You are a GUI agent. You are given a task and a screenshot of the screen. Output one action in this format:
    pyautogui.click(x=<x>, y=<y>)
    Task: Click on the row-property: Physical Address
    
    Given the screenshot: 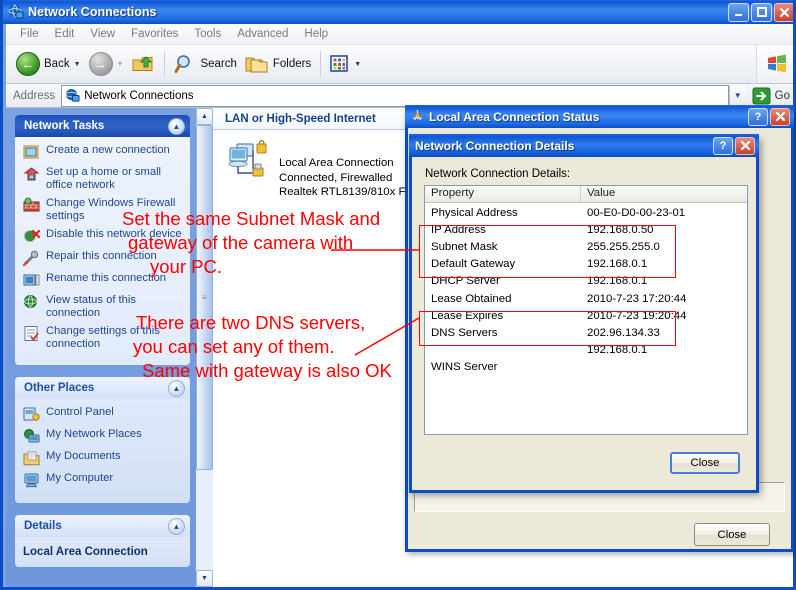 What is the action you would take?
    pyautogui.click(x=474, y=212)
    